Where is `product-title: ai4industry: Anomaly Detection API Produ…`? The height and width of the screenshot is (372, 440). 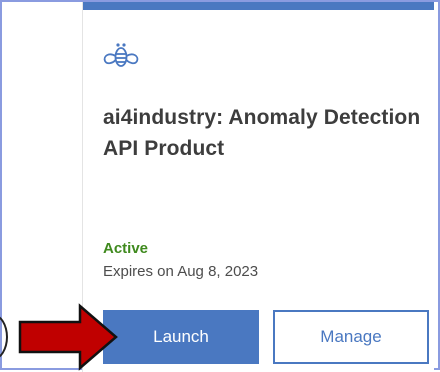
product-title: ai4industry: Anomaly Detection API Produ… is located at coordinates (262, 133).